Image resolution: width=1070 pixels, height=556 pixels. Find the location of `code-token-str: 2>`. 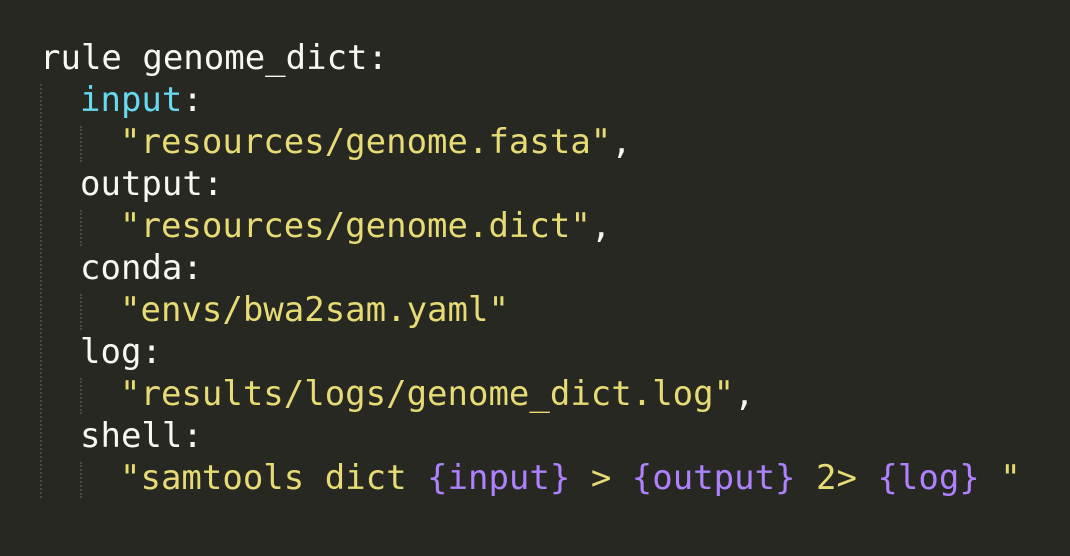

code-token-str: 2> is located at coordinates (836, 478).